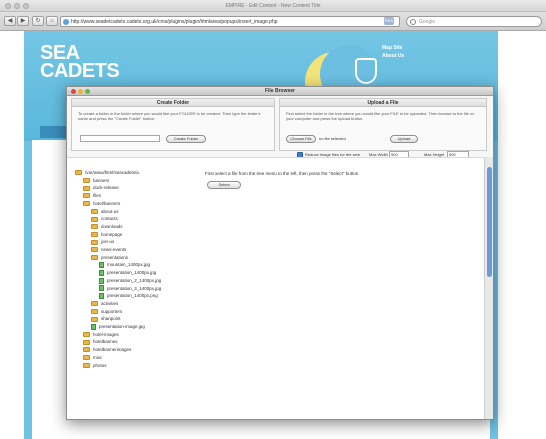 Image resolution: width=546 pixels, height=439 pixels. Describe the element at coordinates (105, 342) in the screenshot. I see `tree-item-label: hotelbannes` at that location.